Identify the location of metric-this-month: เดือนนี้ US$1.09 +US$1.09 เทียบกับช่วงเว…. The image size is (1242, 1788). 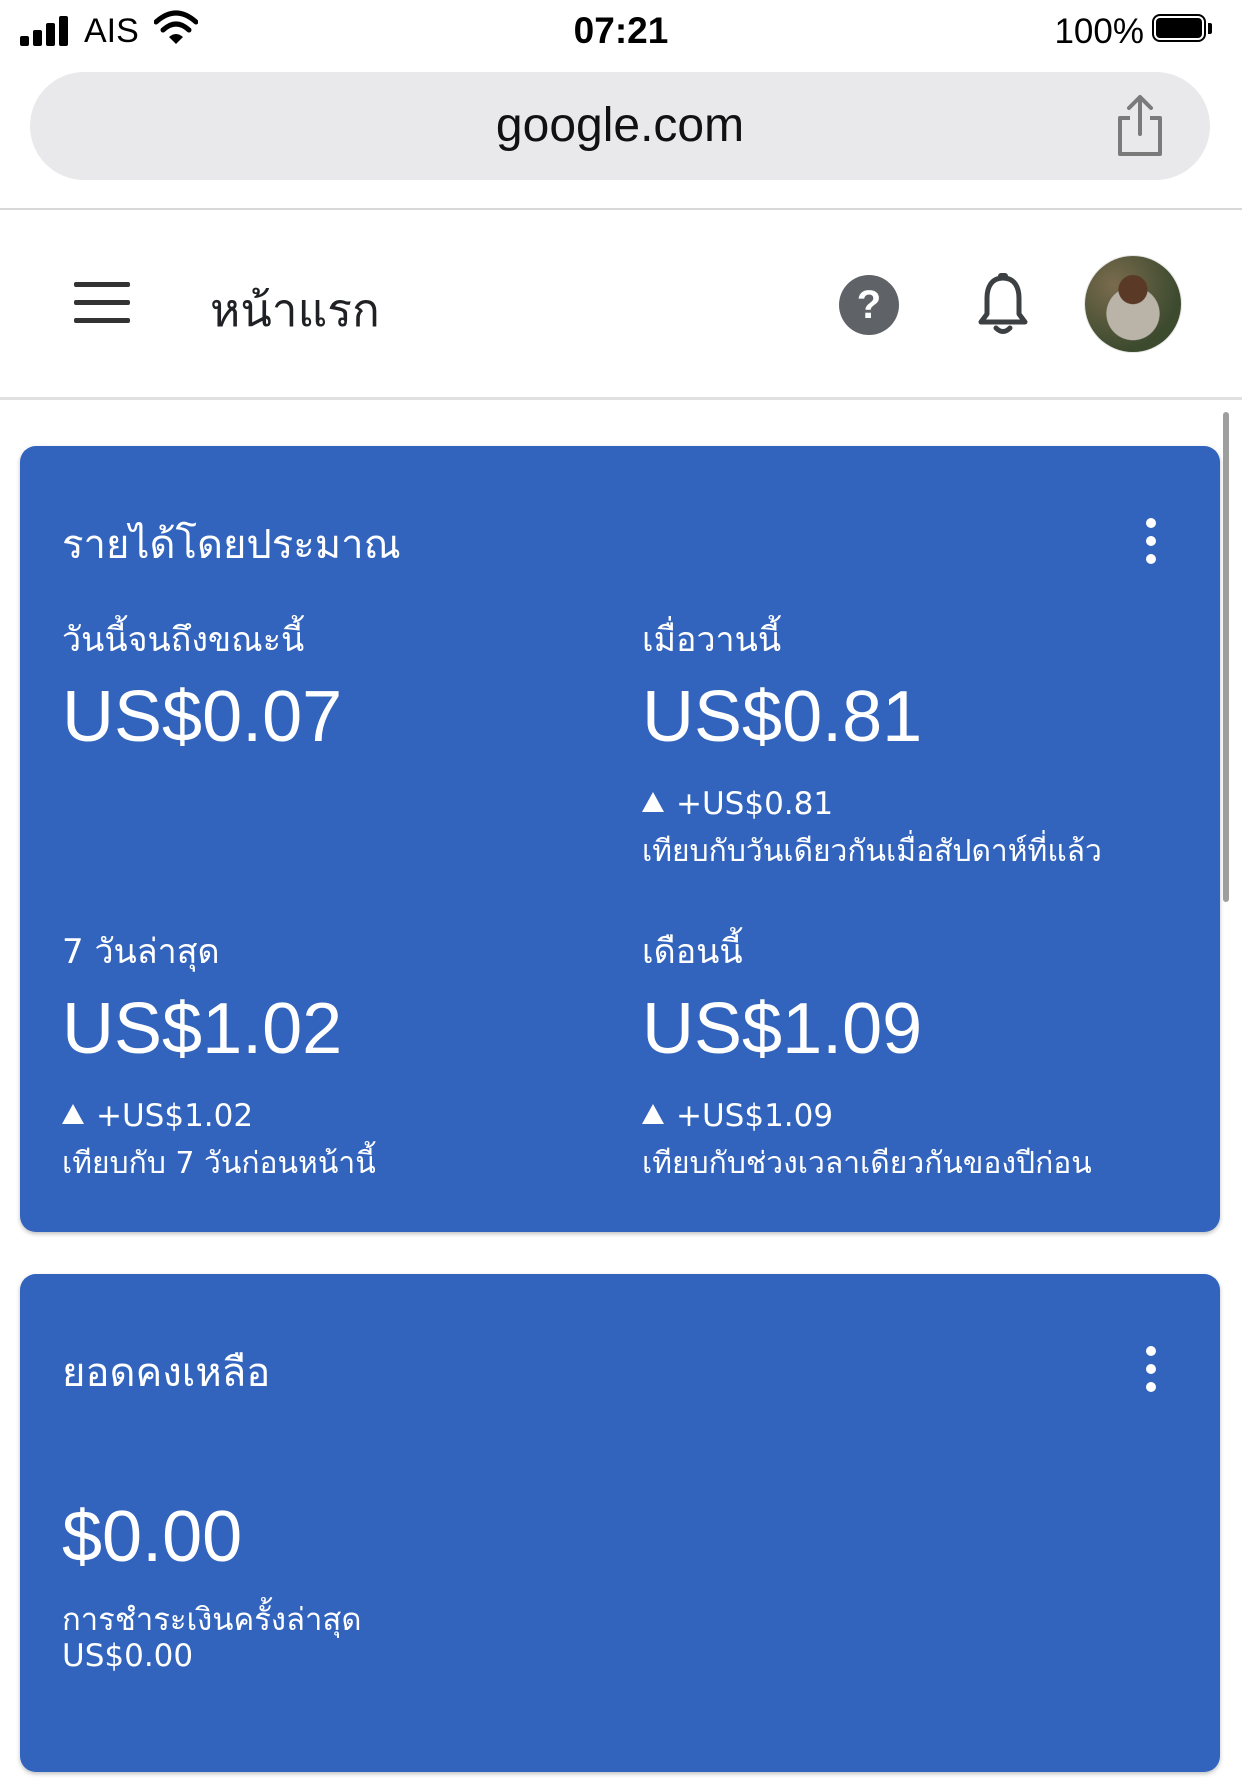
(912, 1055).